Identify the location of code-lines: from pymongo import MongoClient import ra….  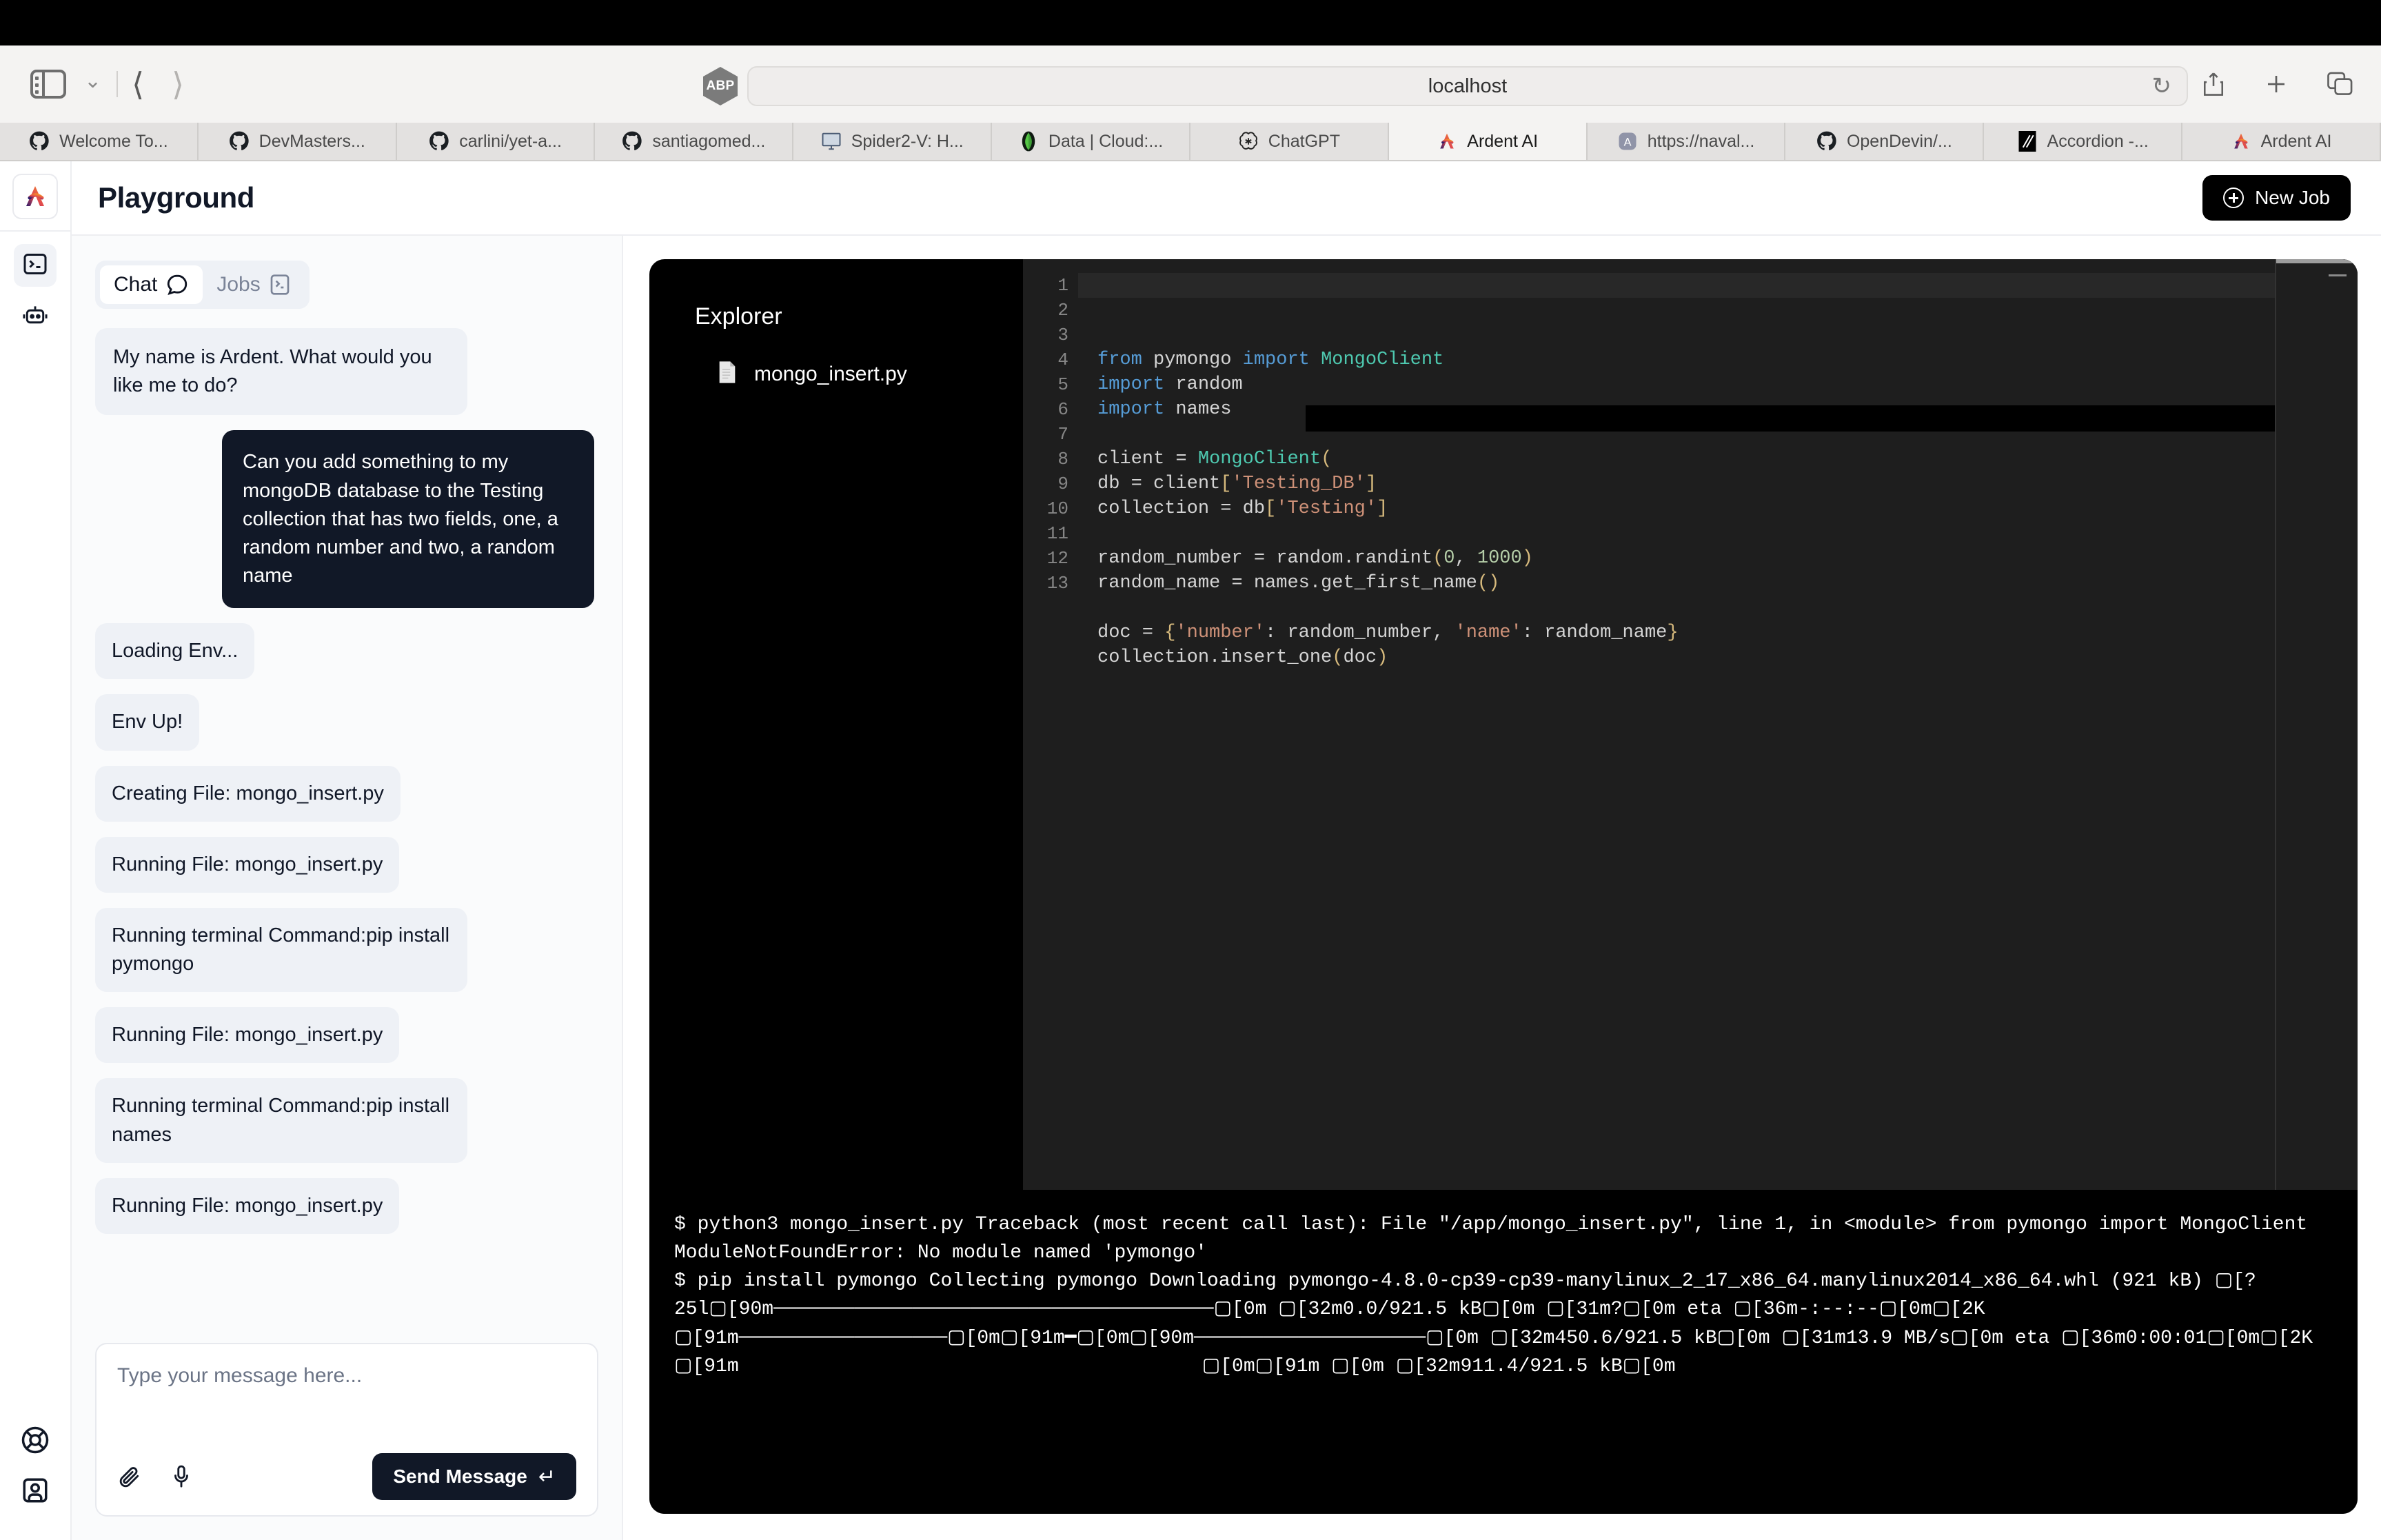
(1686, 509).